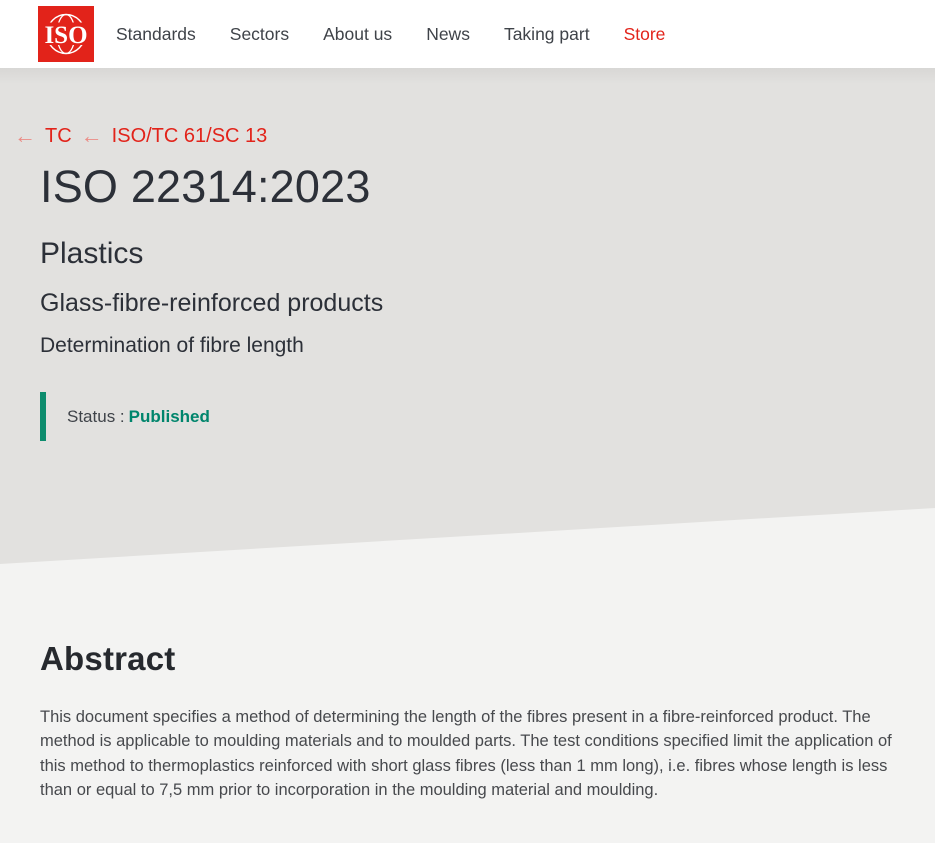  Describe the element at coordinates (108, 658) in the screenshot. I see `abstract-heading: Abstract` at that location.